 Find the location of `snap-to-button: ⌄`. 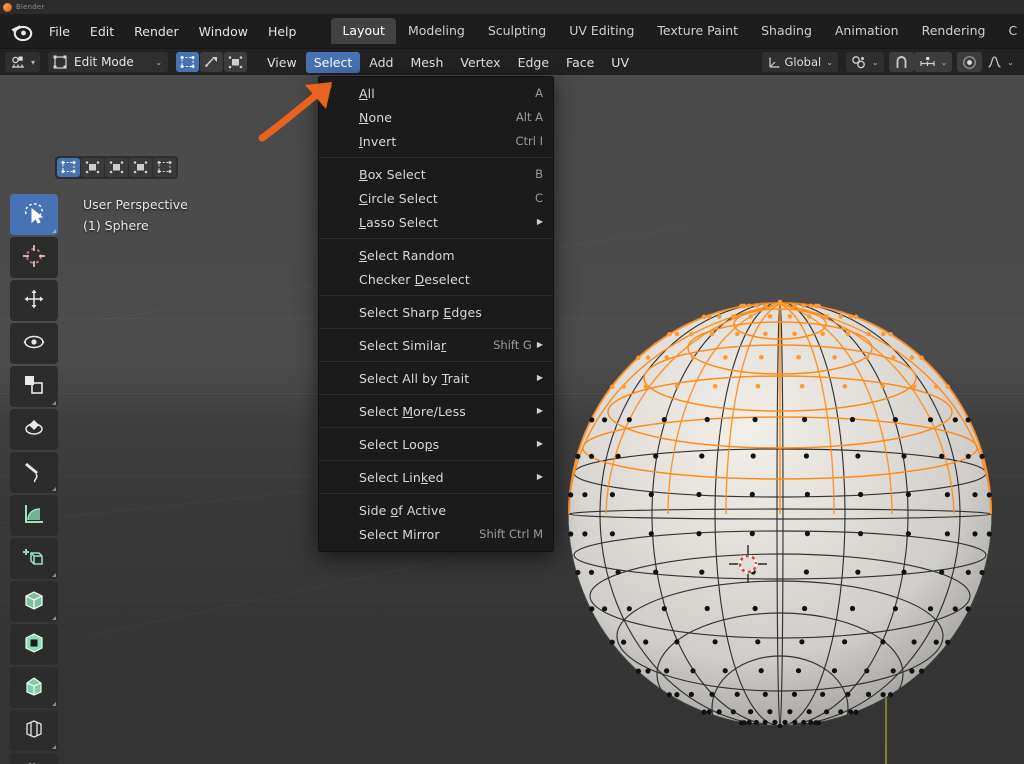

snap-to-button: ⌄ is located at coordinates (933, 62).